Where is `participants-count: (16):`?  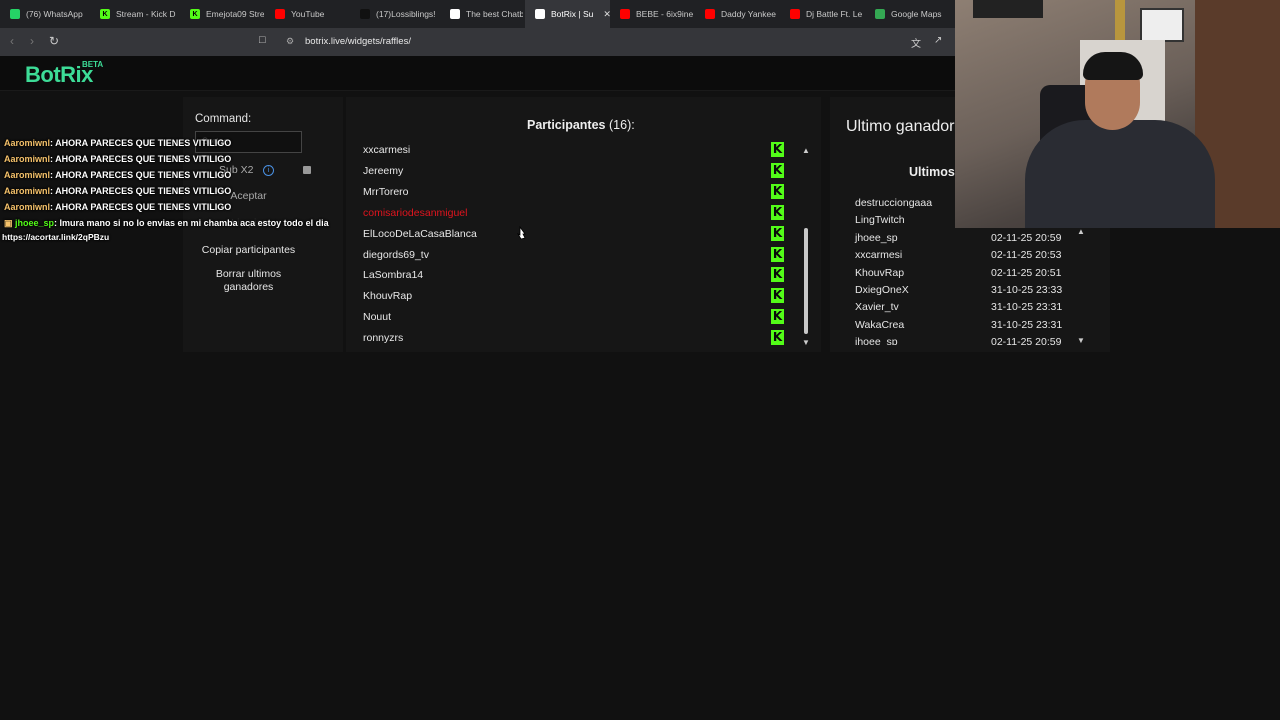 participants-count: (16): is located at coordinates (622, 125).